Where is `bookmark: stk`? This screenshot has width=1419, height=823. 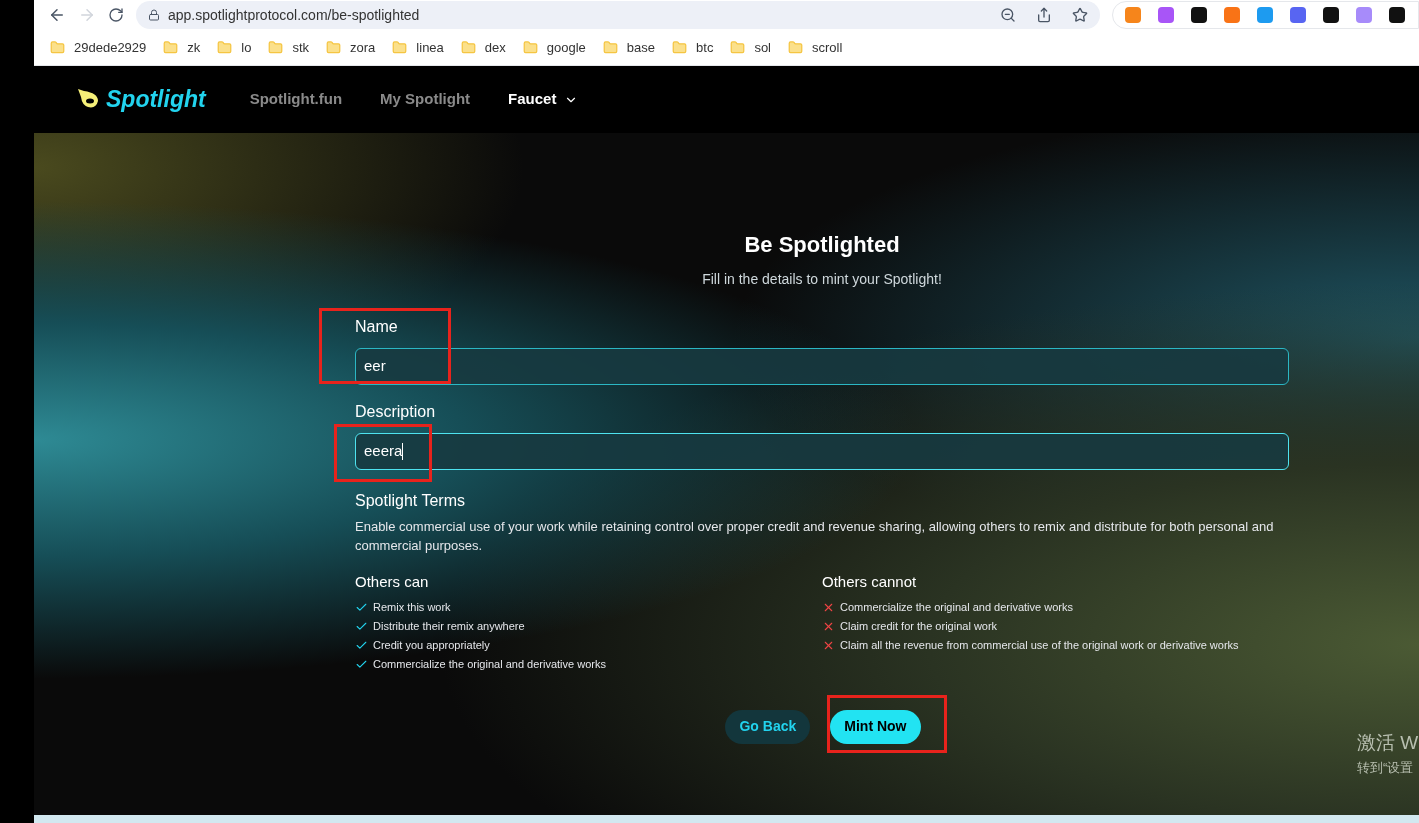
bookmark: stk is located at coordinates (289, 47).